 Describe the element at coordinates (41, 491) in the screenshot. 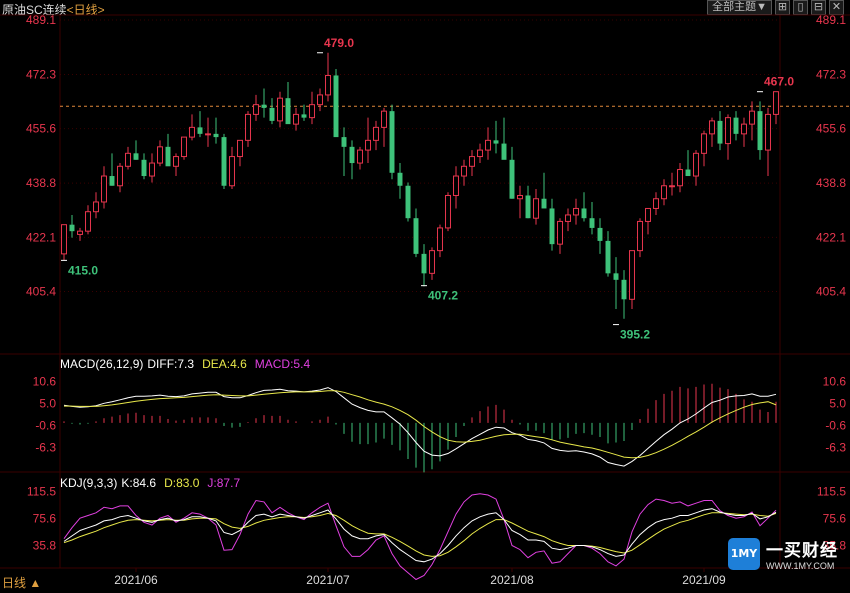

I see `kdj-ytick-left: 115.5` at that location.